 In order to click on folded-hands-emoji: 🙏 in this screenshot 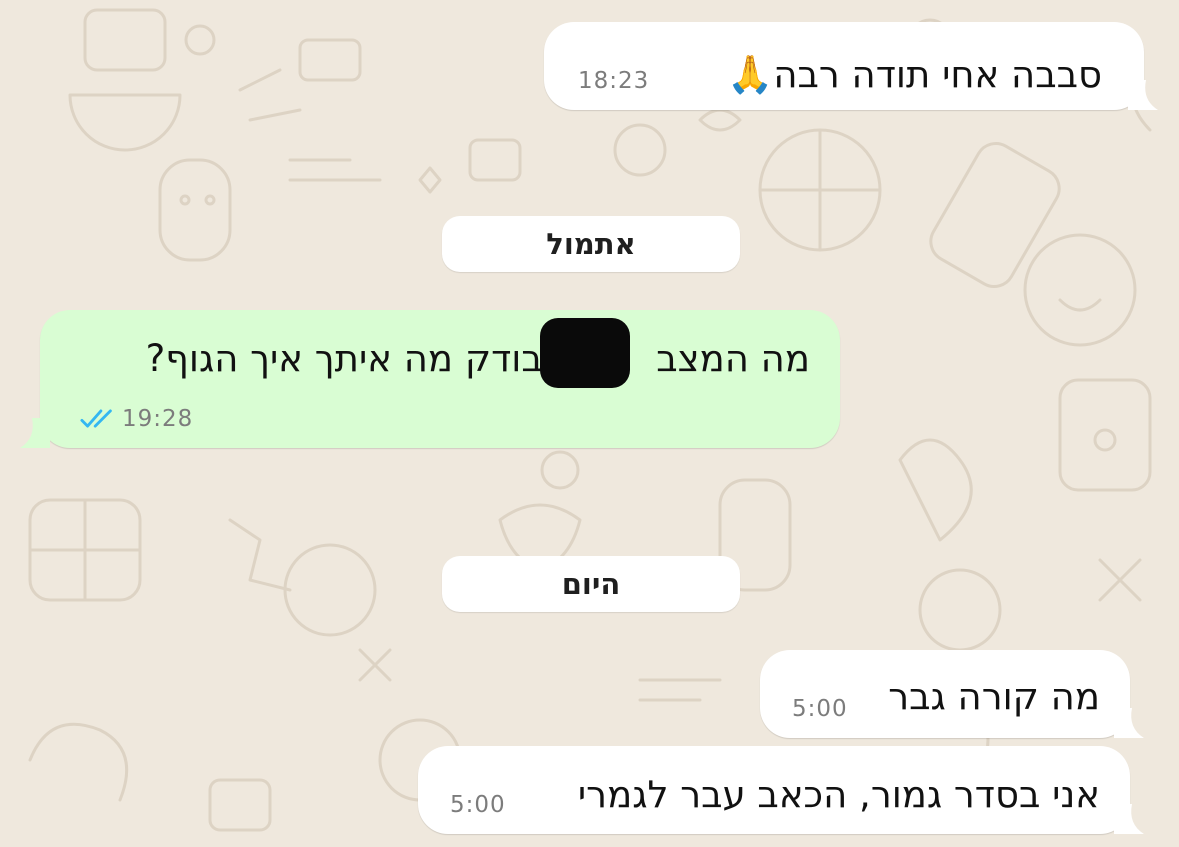, I will do `click(750, 74)`.